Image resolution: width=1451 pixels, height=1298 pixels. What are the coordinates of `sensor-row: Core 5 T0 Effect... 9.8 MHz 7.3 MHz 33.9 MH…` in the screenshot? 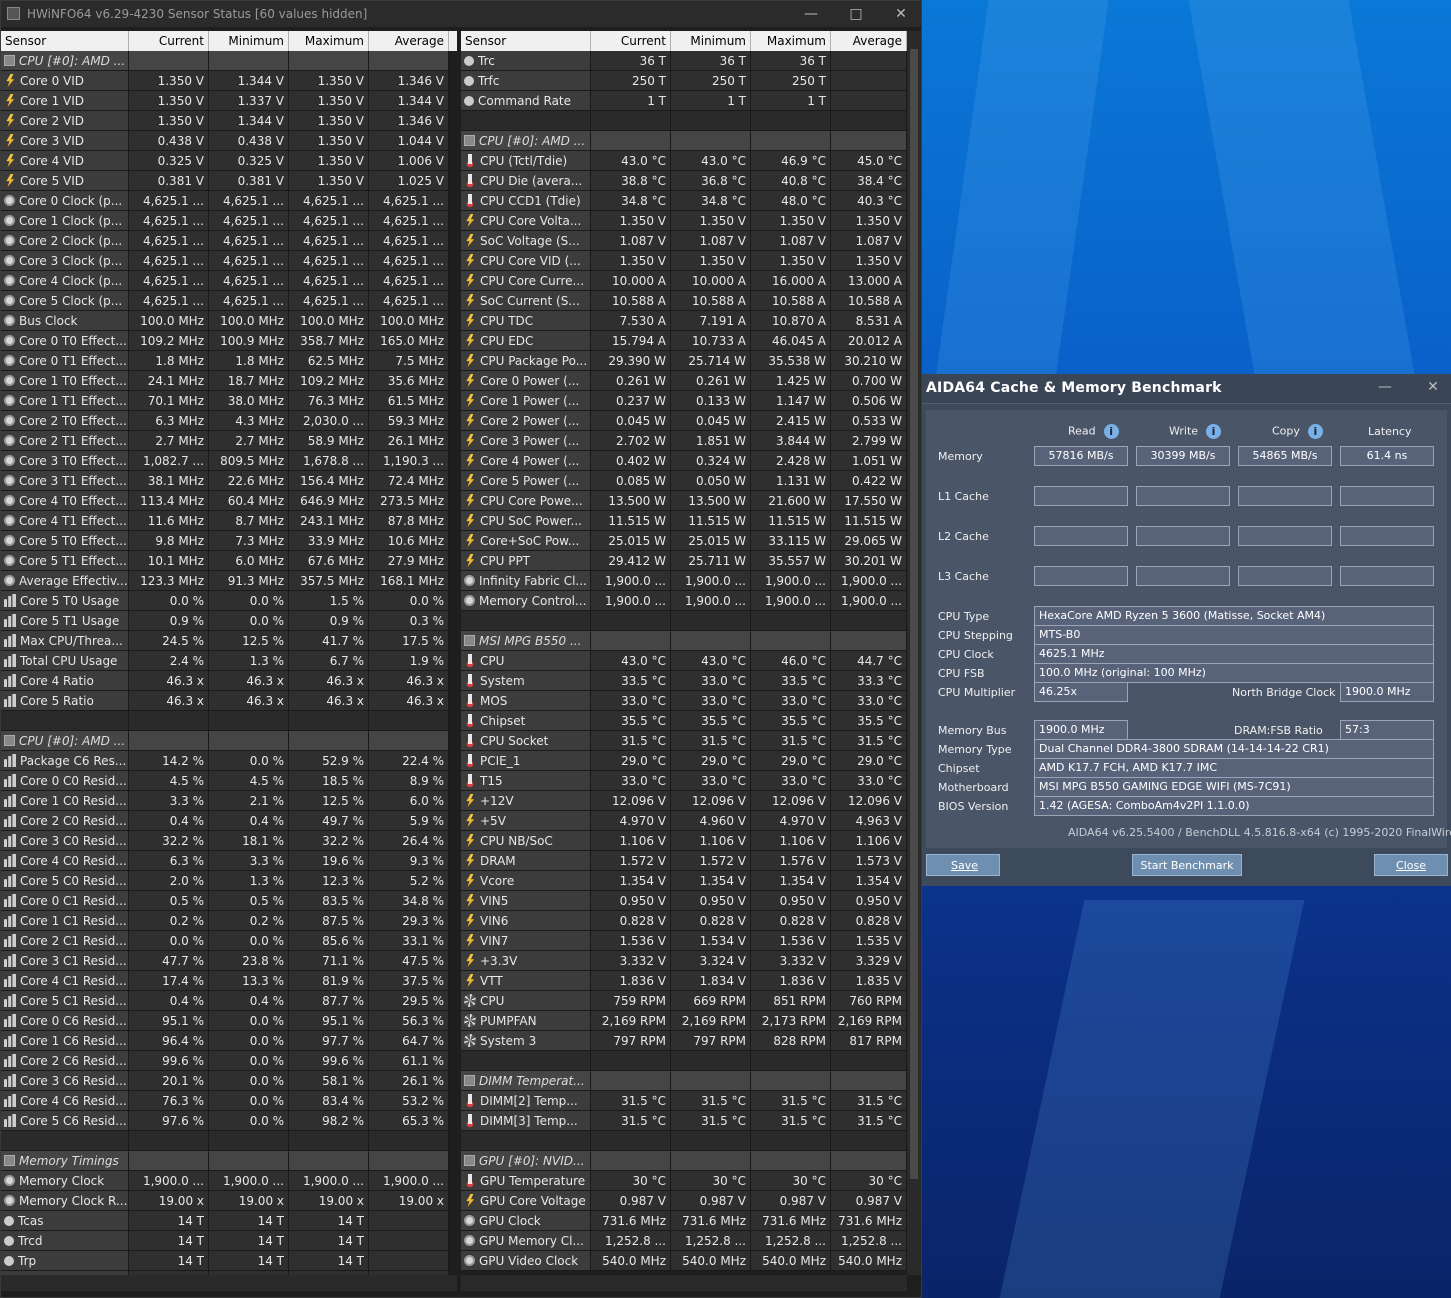 It's located at (229, 541).